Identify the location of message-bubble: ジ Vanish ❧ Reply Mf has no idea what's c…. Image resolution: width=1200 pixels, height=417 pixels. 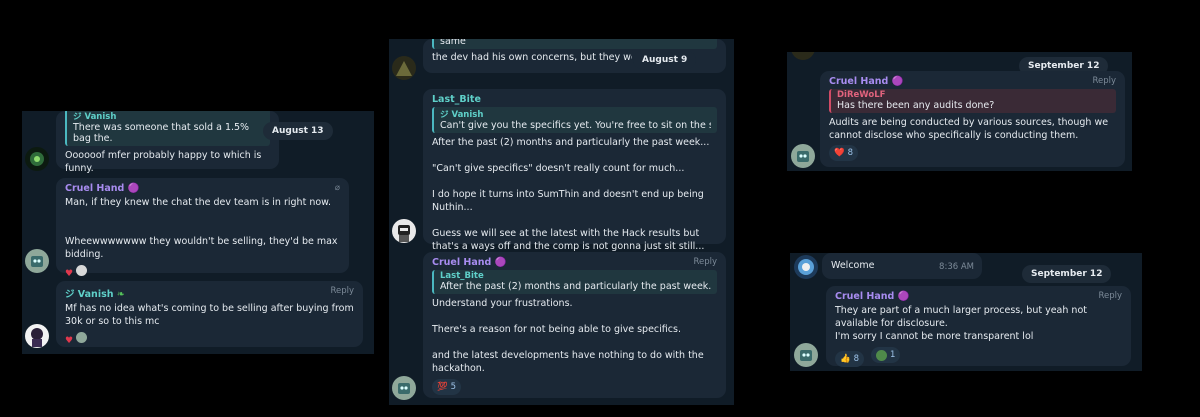
(209, 314).